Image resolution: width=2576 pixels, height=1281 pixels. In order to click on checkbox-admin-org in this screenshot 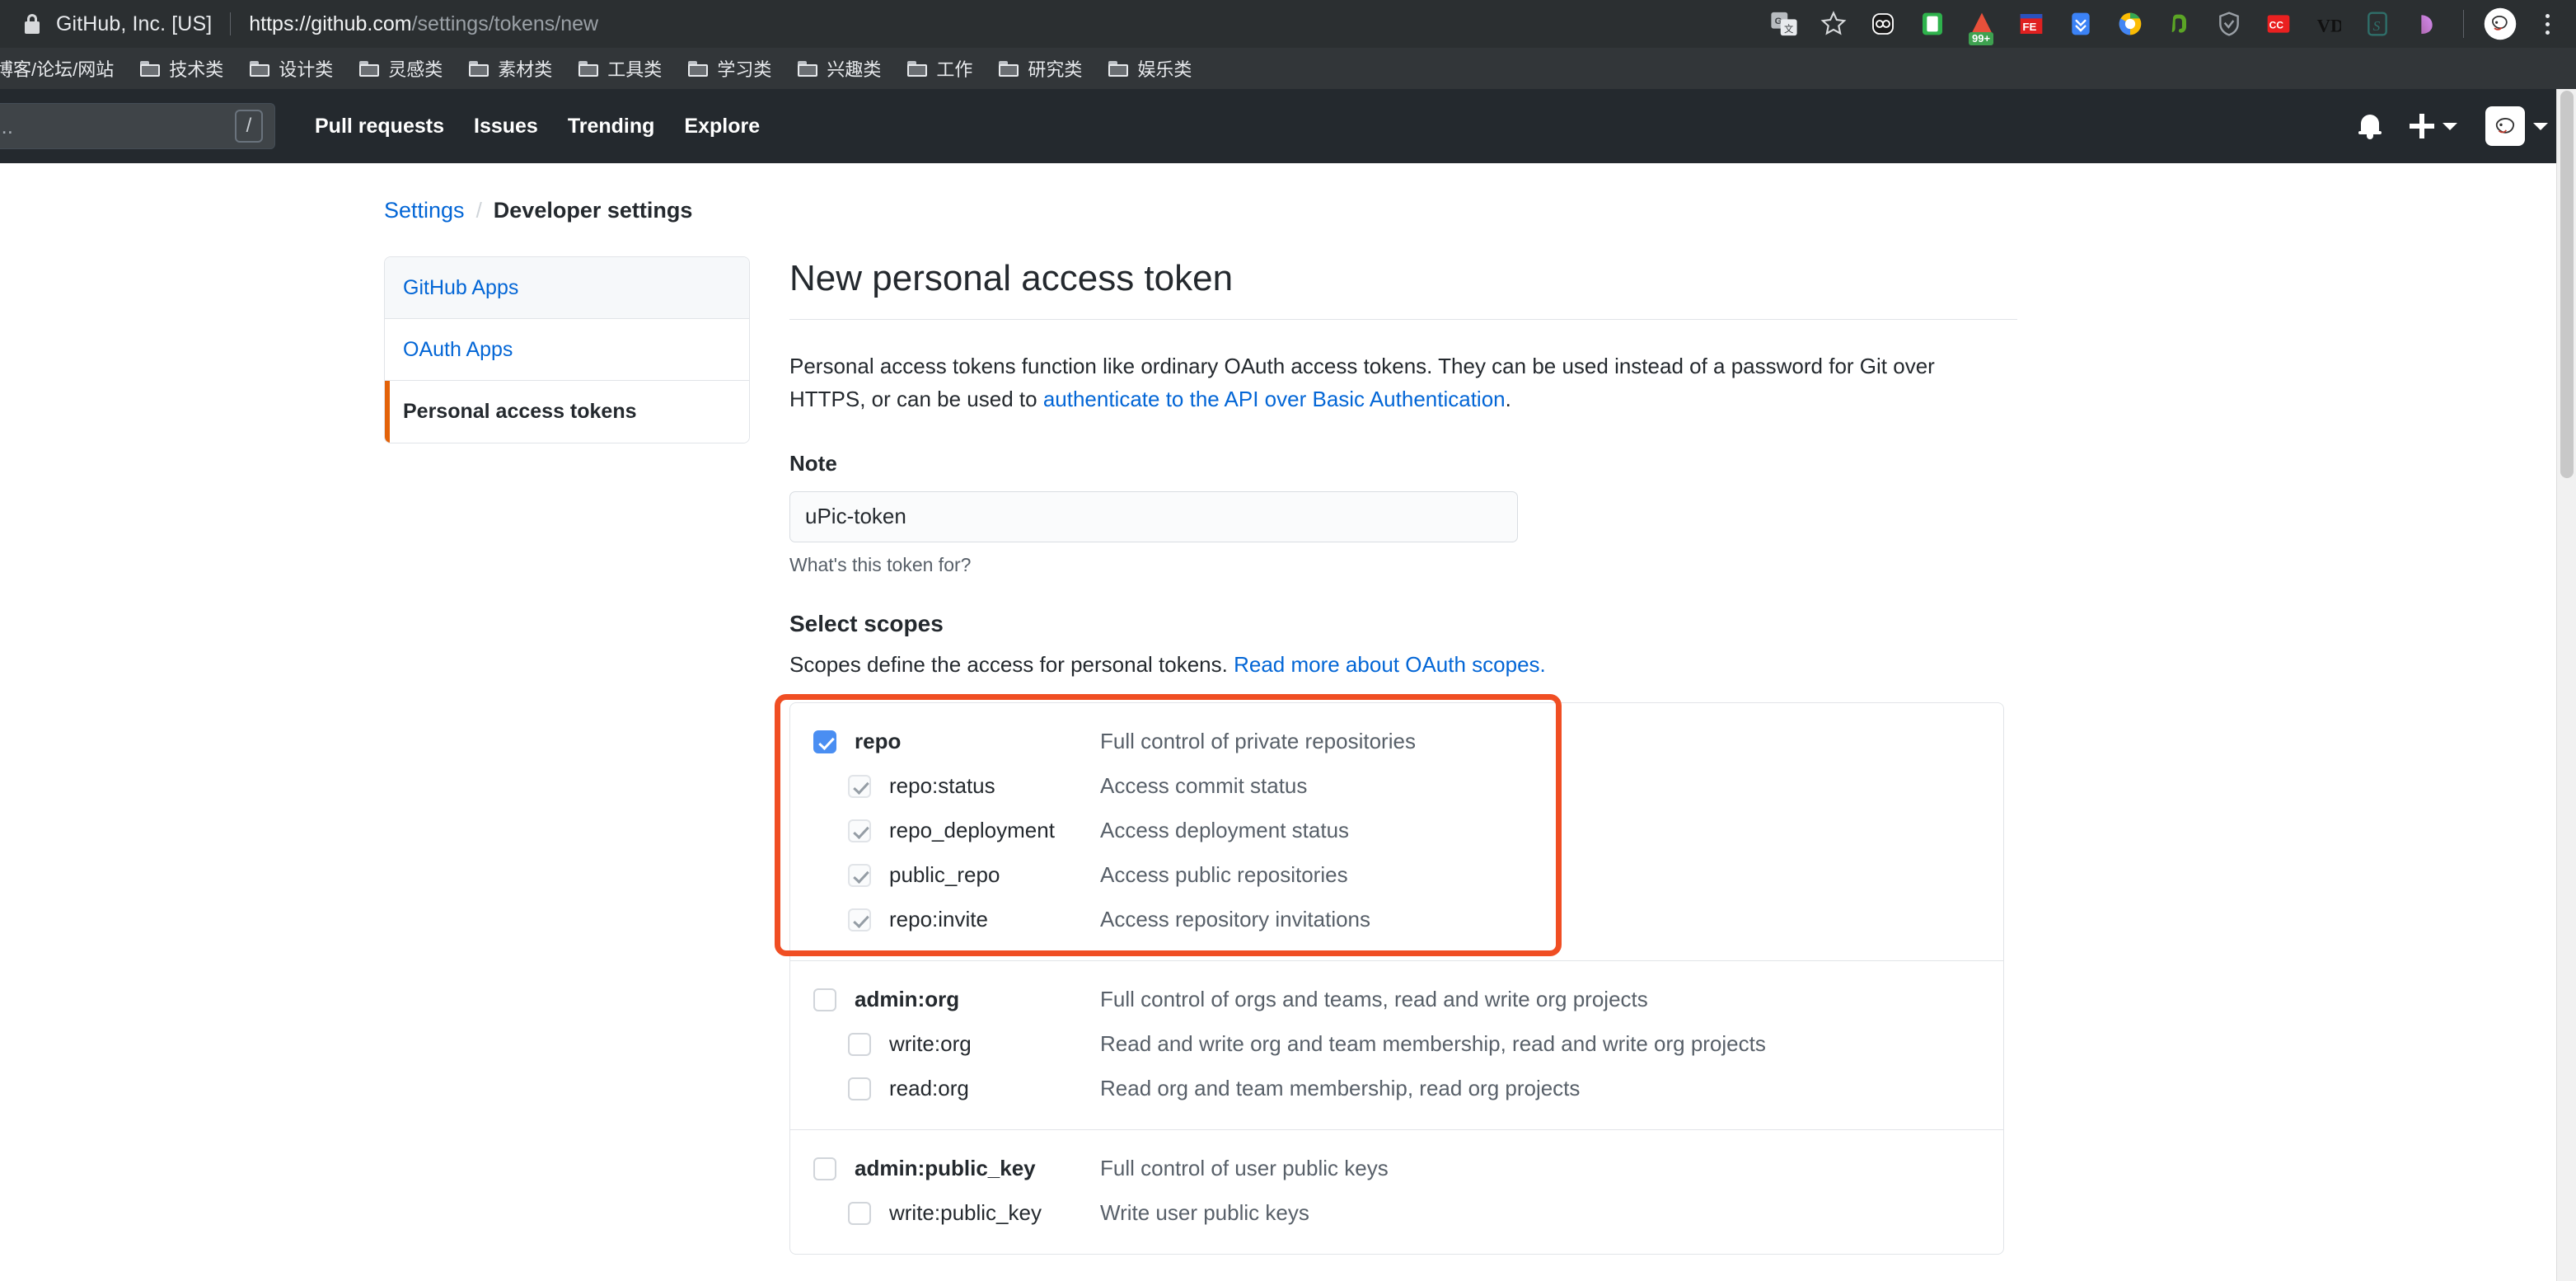, I will do `click(824, 999)`.